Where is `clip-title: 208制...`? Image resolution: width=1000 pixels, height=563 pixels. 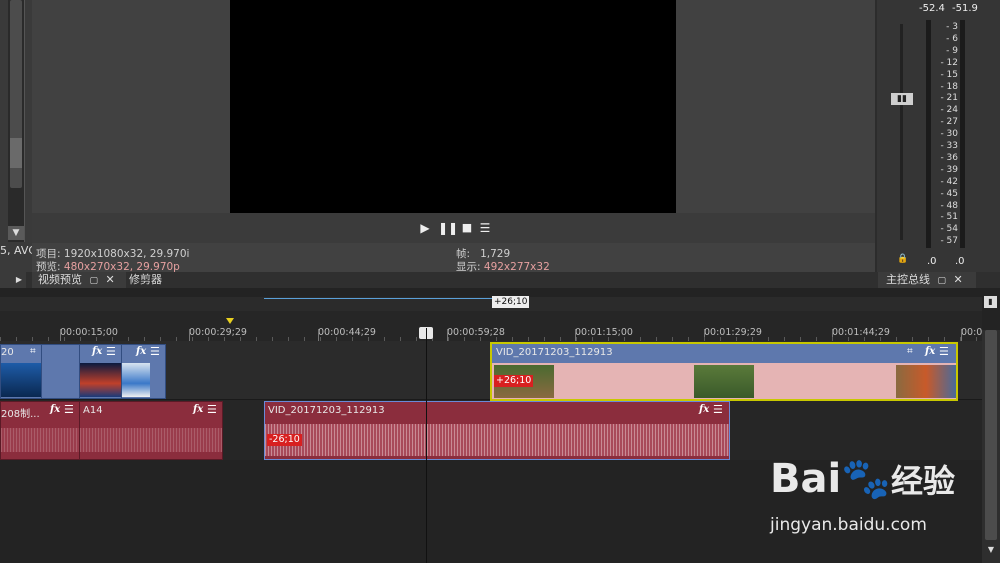
clip-title: 208制... is located at coordinates (20, 414).